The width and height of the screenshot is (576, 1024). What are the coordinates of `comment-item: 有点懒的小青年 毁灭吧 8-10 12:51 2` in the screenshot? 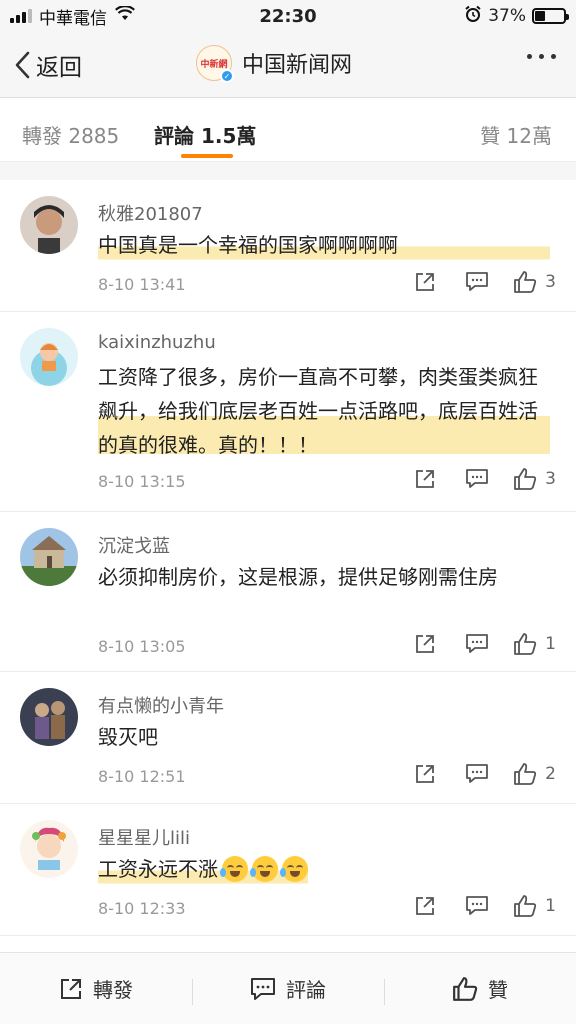 It's located at (288, 738).